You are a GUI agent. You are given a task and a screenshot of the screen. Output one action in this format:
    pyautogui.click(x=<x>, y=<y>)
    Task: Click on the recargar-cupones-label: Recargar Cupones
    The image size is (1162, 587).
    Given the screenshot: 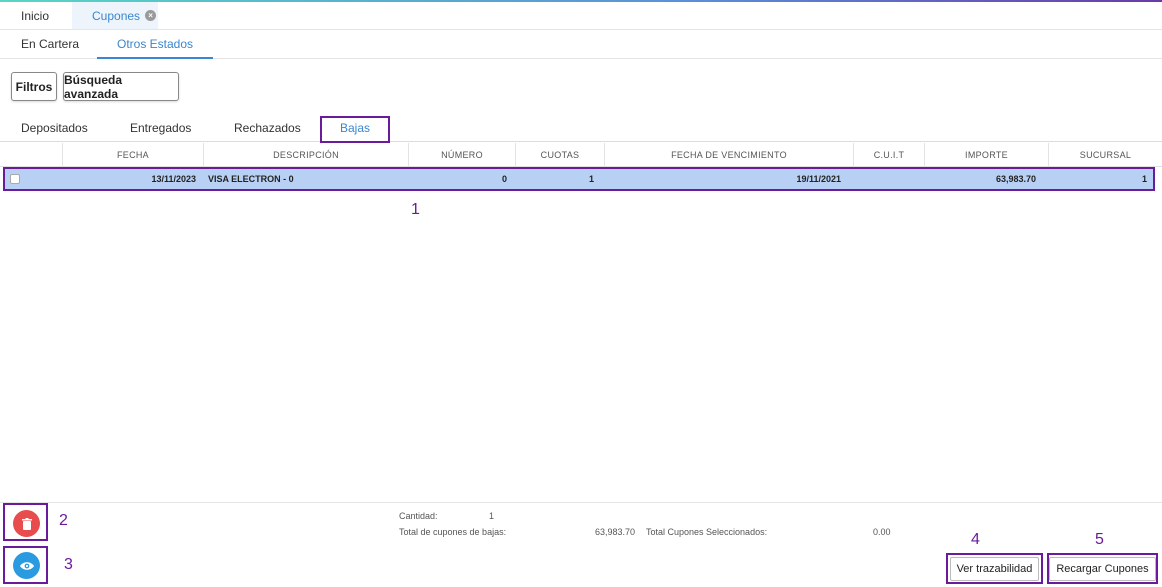 What is the action you would take?
    pyautogui.click(x=1102, y=568)
    